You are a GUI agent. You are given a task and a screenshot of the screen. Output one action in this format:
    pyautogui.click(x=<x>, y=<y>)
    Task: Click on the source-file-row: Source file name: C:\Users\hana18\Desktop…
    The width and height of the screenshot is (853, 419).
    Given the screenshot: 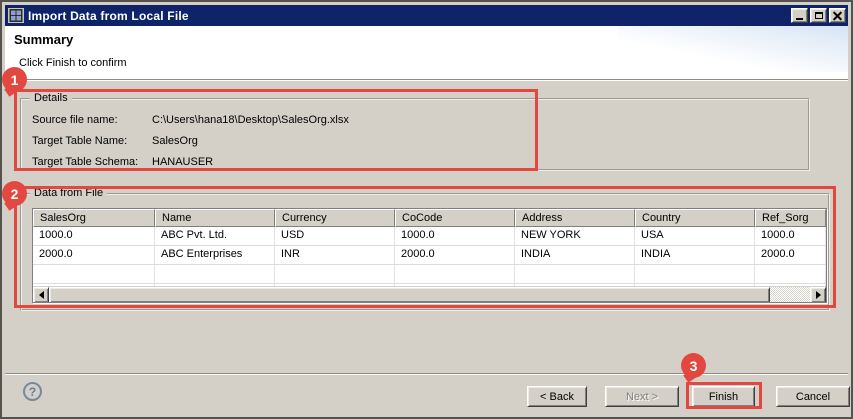 What is the action you would take?
    pyautogui.click(x=190, y=120)
    